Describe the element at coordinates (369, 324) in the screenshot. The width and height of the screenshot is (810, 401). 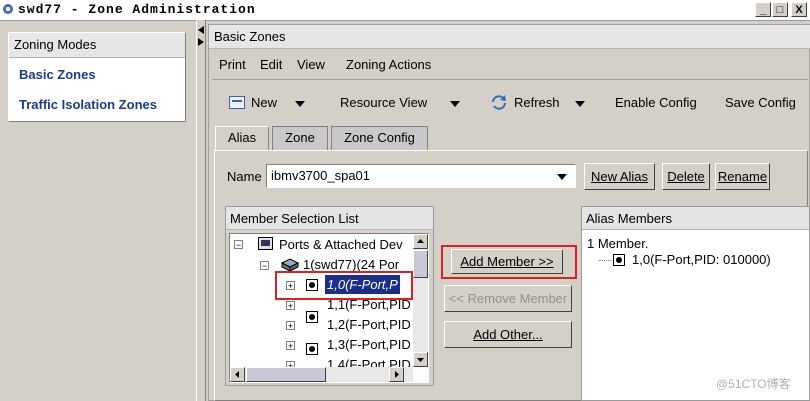
I see `tree-port: 1,2(F-Port,PID` at that location.